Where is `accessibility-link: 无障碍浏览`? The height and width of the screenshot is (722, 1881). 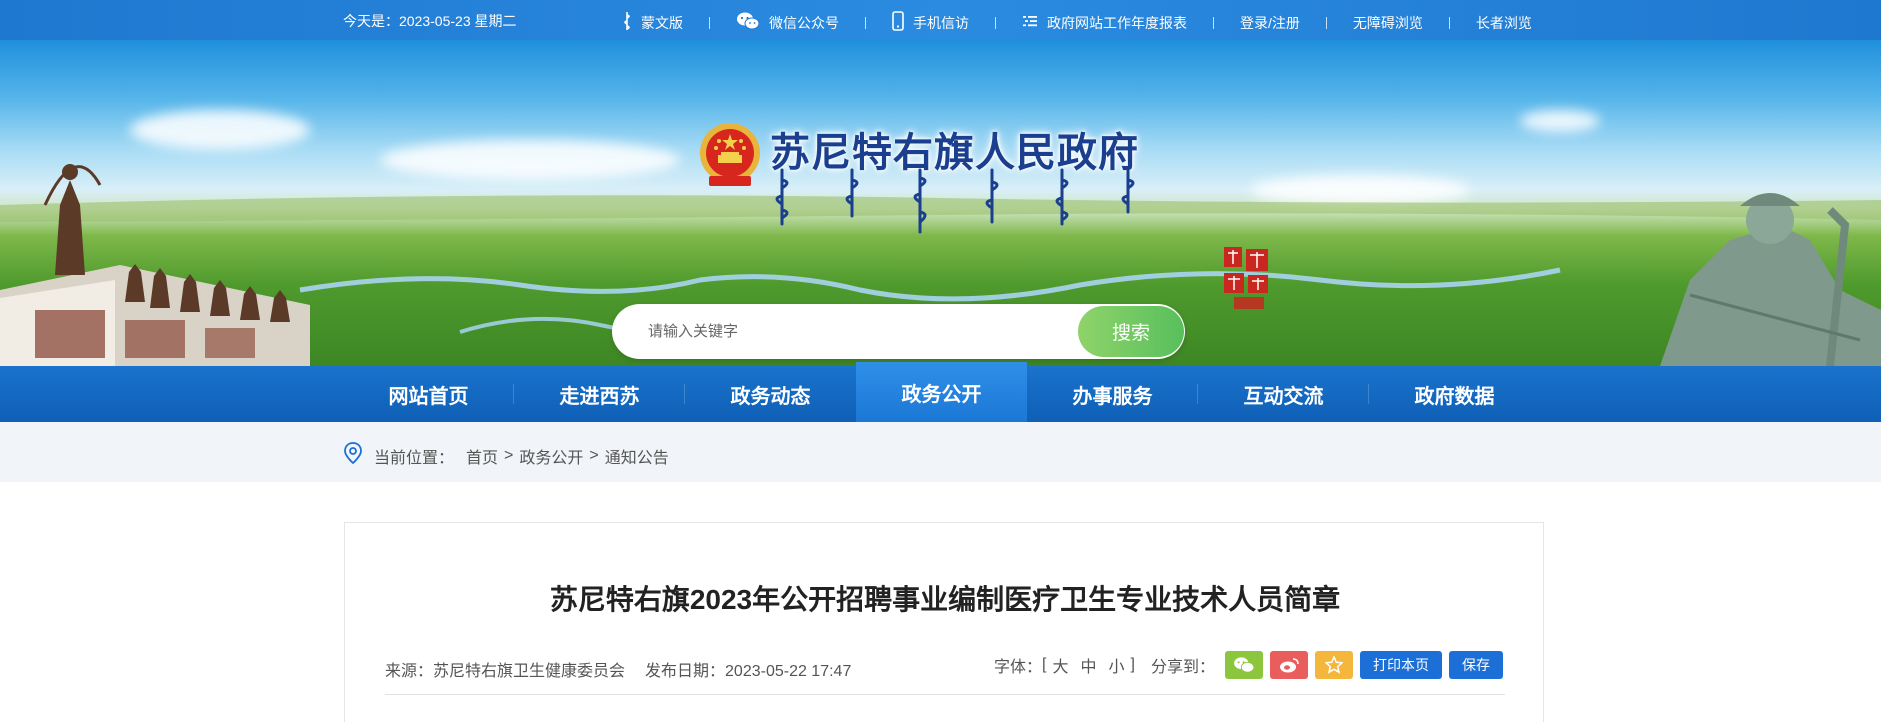
accessibility-link: 无障碍浏览 is located at coordinates (1388, 23).